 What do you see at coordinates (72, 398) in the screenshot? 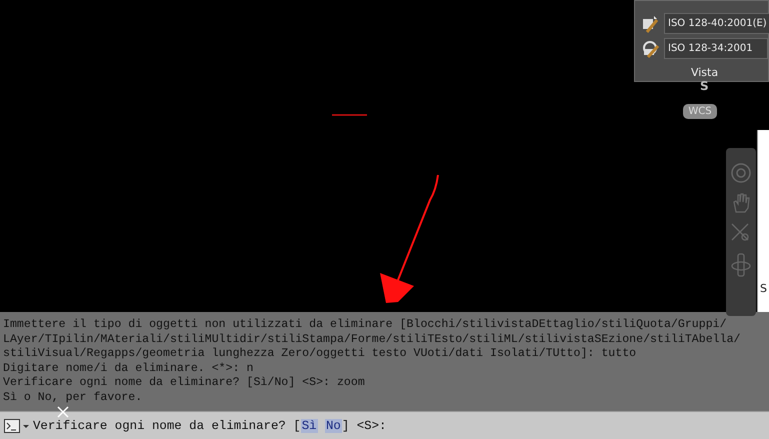
I see `history-line: Sì o No, per favore.` at bounding box center [72, 398].